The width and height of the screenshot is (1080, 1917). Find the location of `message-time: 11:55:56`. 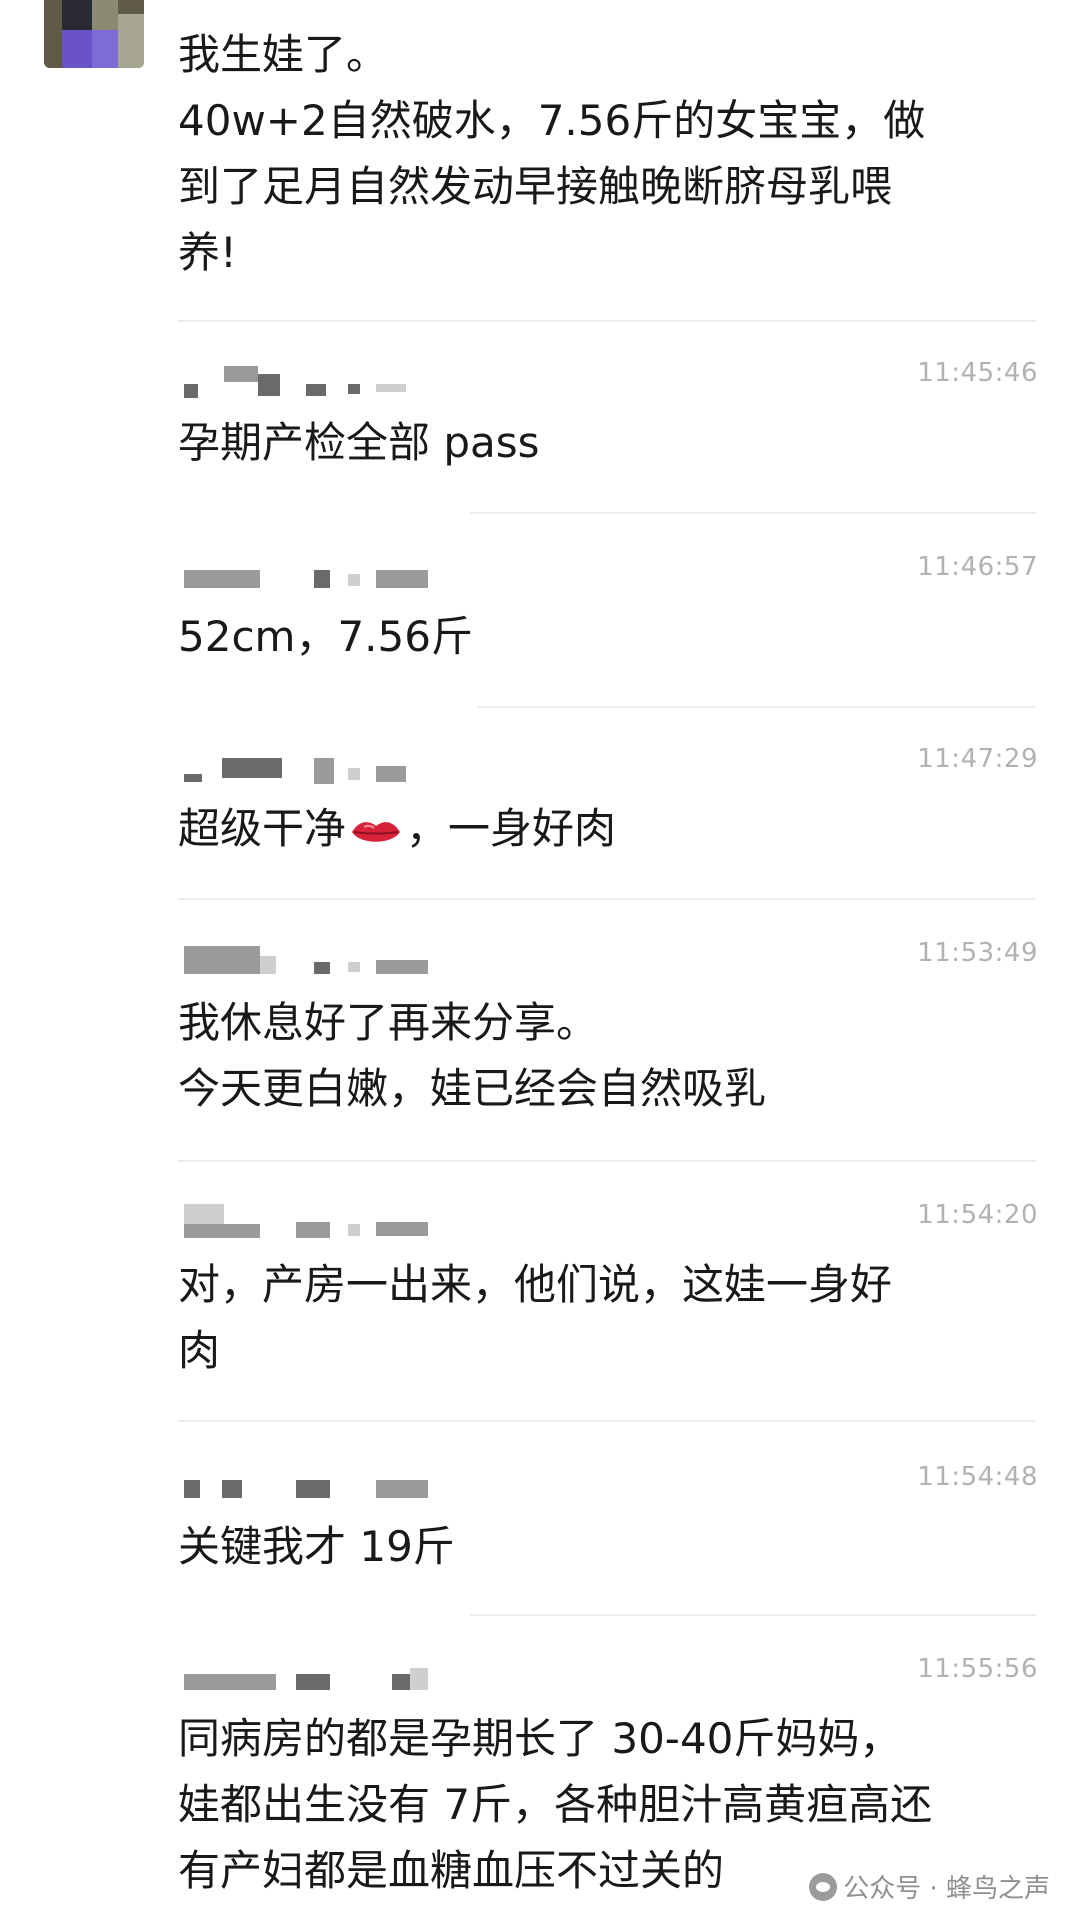

message-time: 11:55:56 is located at coordinates (977, 1669).